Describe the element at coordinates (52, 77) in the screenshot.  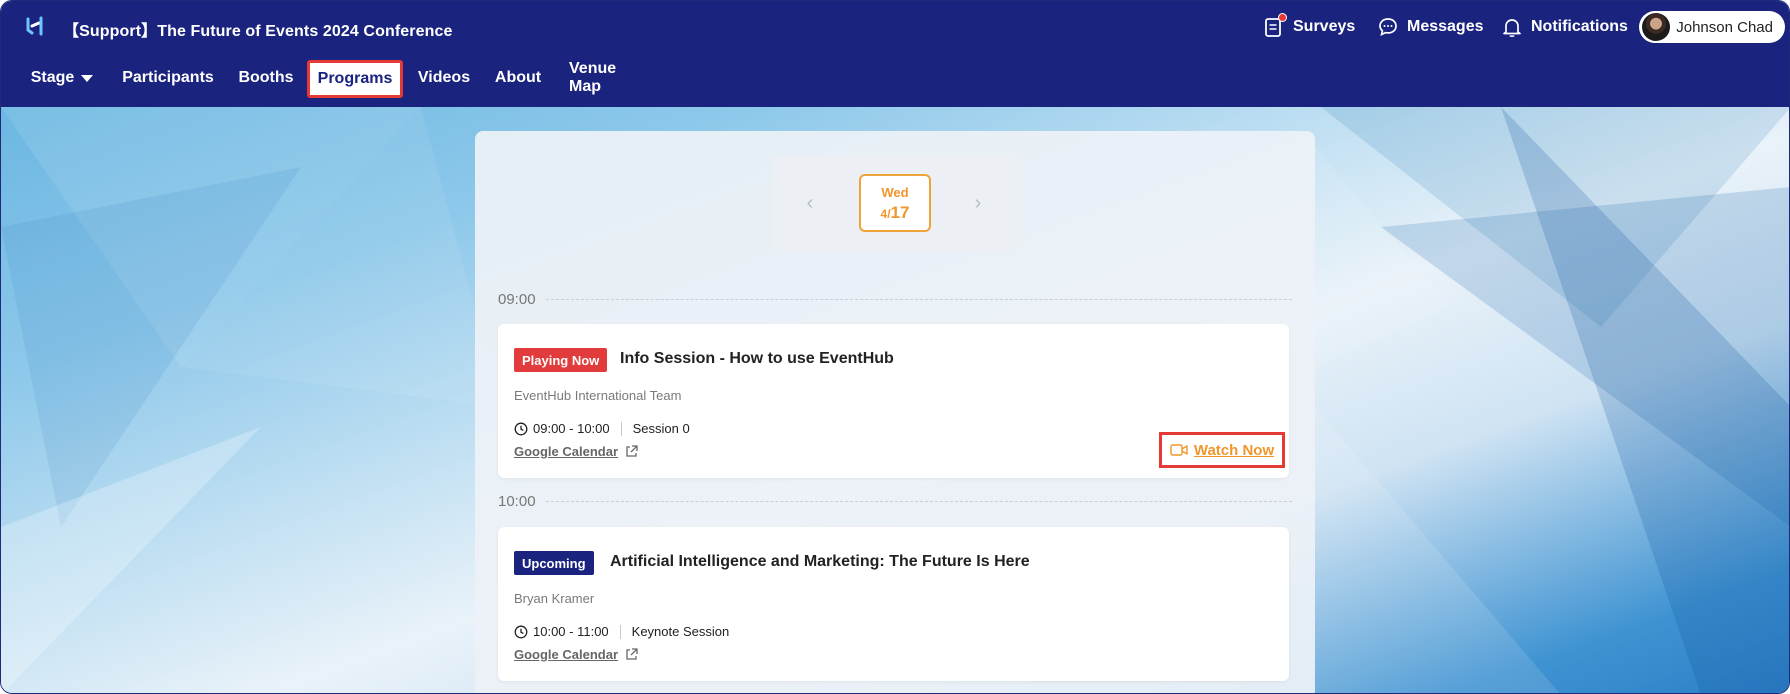
I see `nav-stage-label: Stage` at that location.